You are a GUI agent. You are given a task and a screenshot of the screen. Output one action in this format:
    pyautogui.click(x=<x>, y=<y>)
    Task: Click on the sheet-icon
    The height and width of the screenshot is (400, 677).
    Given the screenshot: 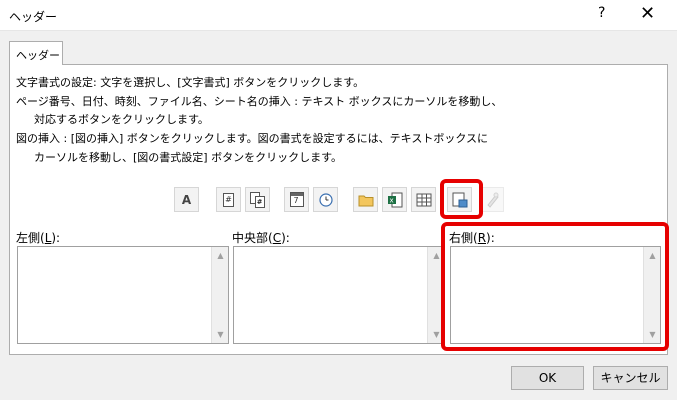 What is the action you would take?
    pyautogui.click(x=423, y=199)
    